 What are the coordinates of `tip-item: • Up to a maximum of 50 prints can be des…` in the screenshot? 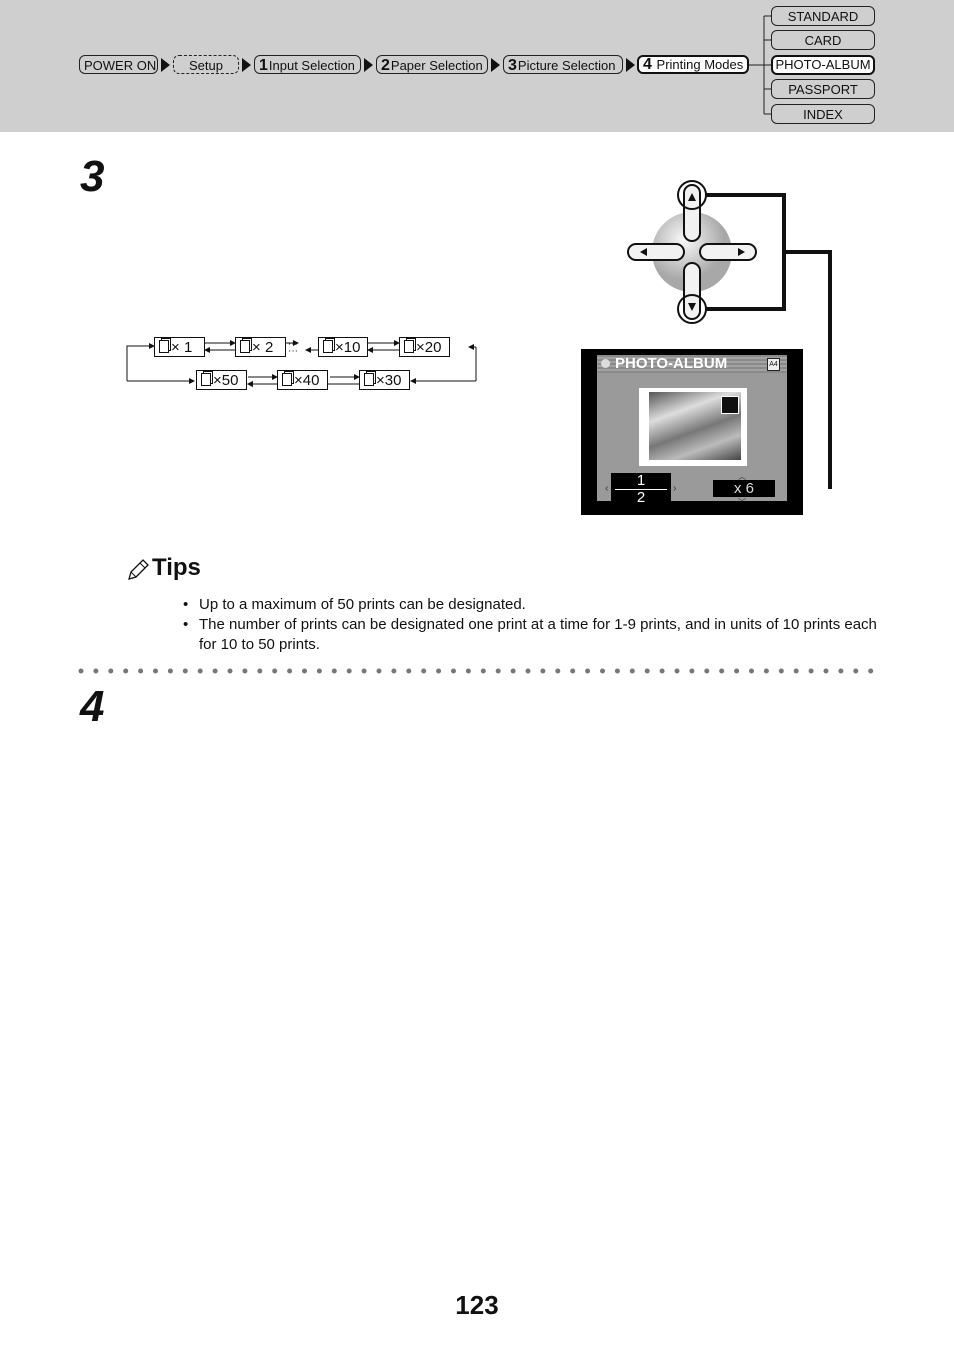 It's located at (354, 604).